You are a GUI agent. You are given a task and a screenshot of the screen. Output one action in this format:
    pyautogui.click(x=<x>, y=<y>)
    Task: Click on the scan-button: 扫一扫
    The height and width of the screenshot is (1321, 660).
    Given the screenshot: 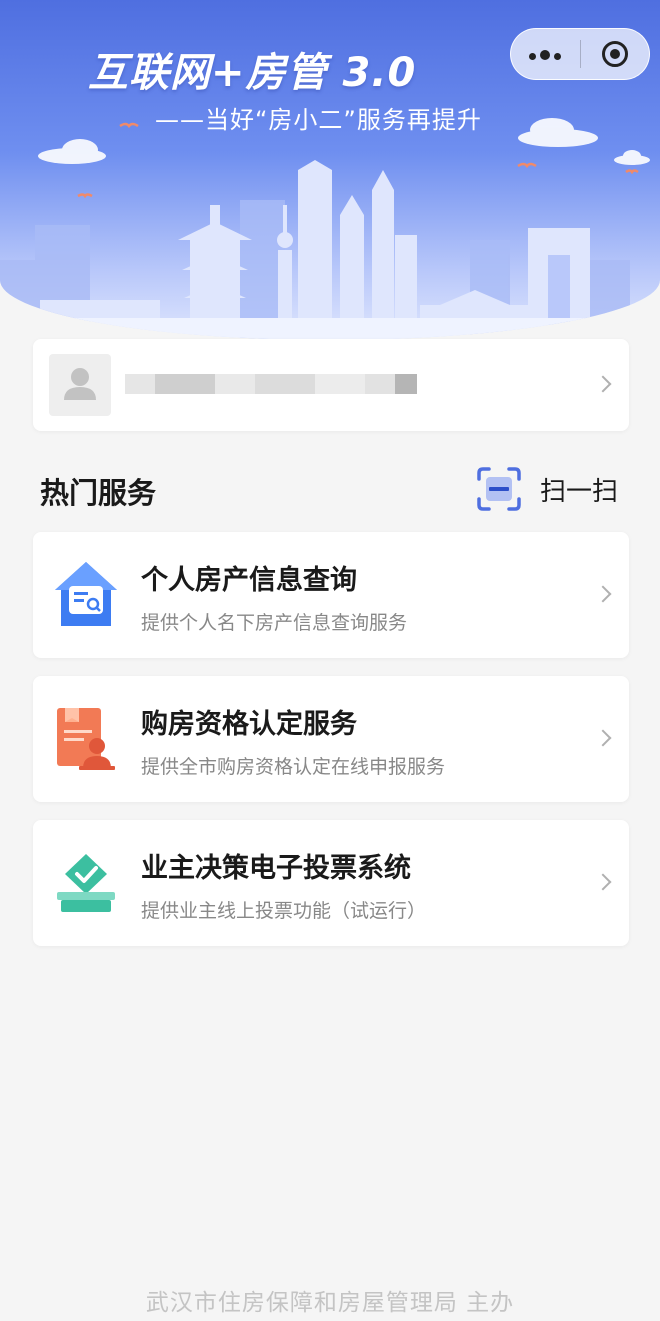 What is the action you would take?
    pyautogui.click(x=551, y=489)
    